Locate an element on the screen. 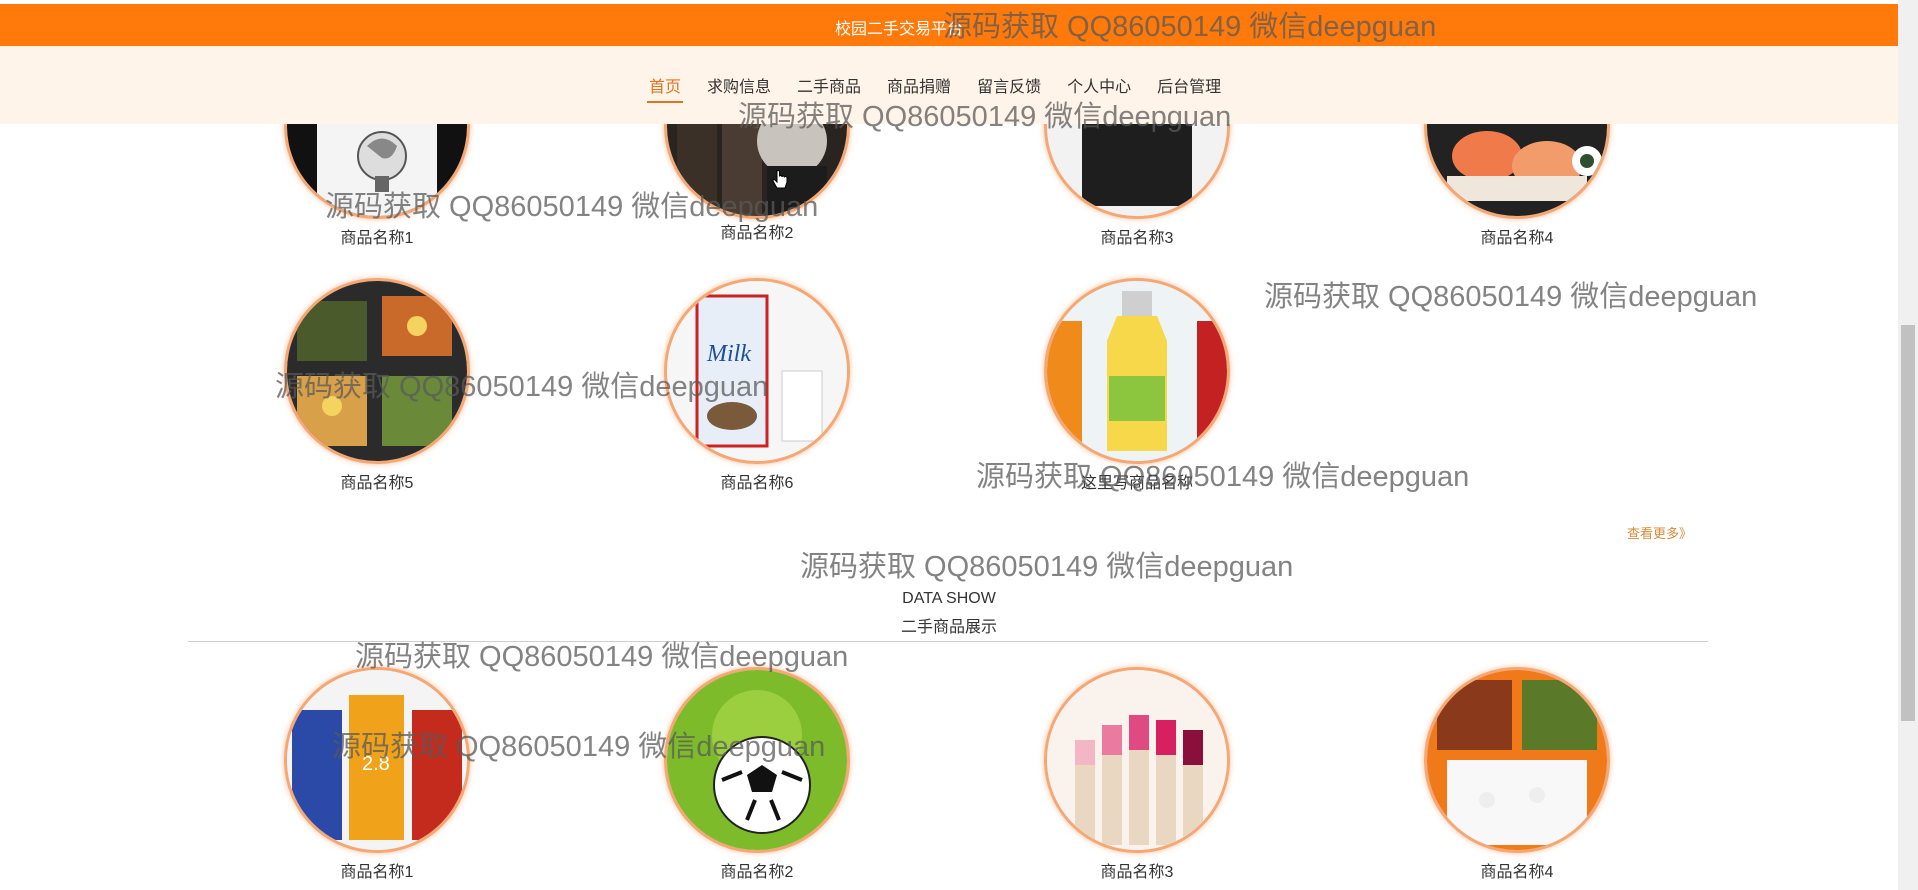 This screenshot has width=1918, height=890. product-card: 这里写商品名称 is located at coordinates (1137, 385).